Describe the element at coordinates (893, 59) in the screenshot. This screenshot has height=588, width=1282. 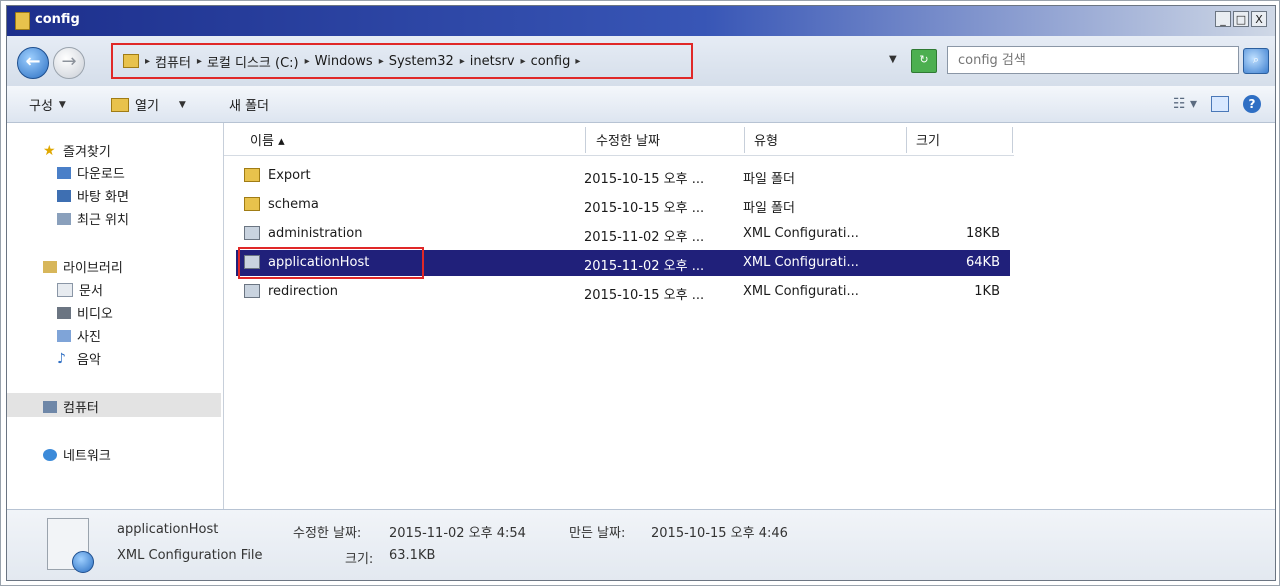
I see `address-dropdown-icon: ▼` at that location.